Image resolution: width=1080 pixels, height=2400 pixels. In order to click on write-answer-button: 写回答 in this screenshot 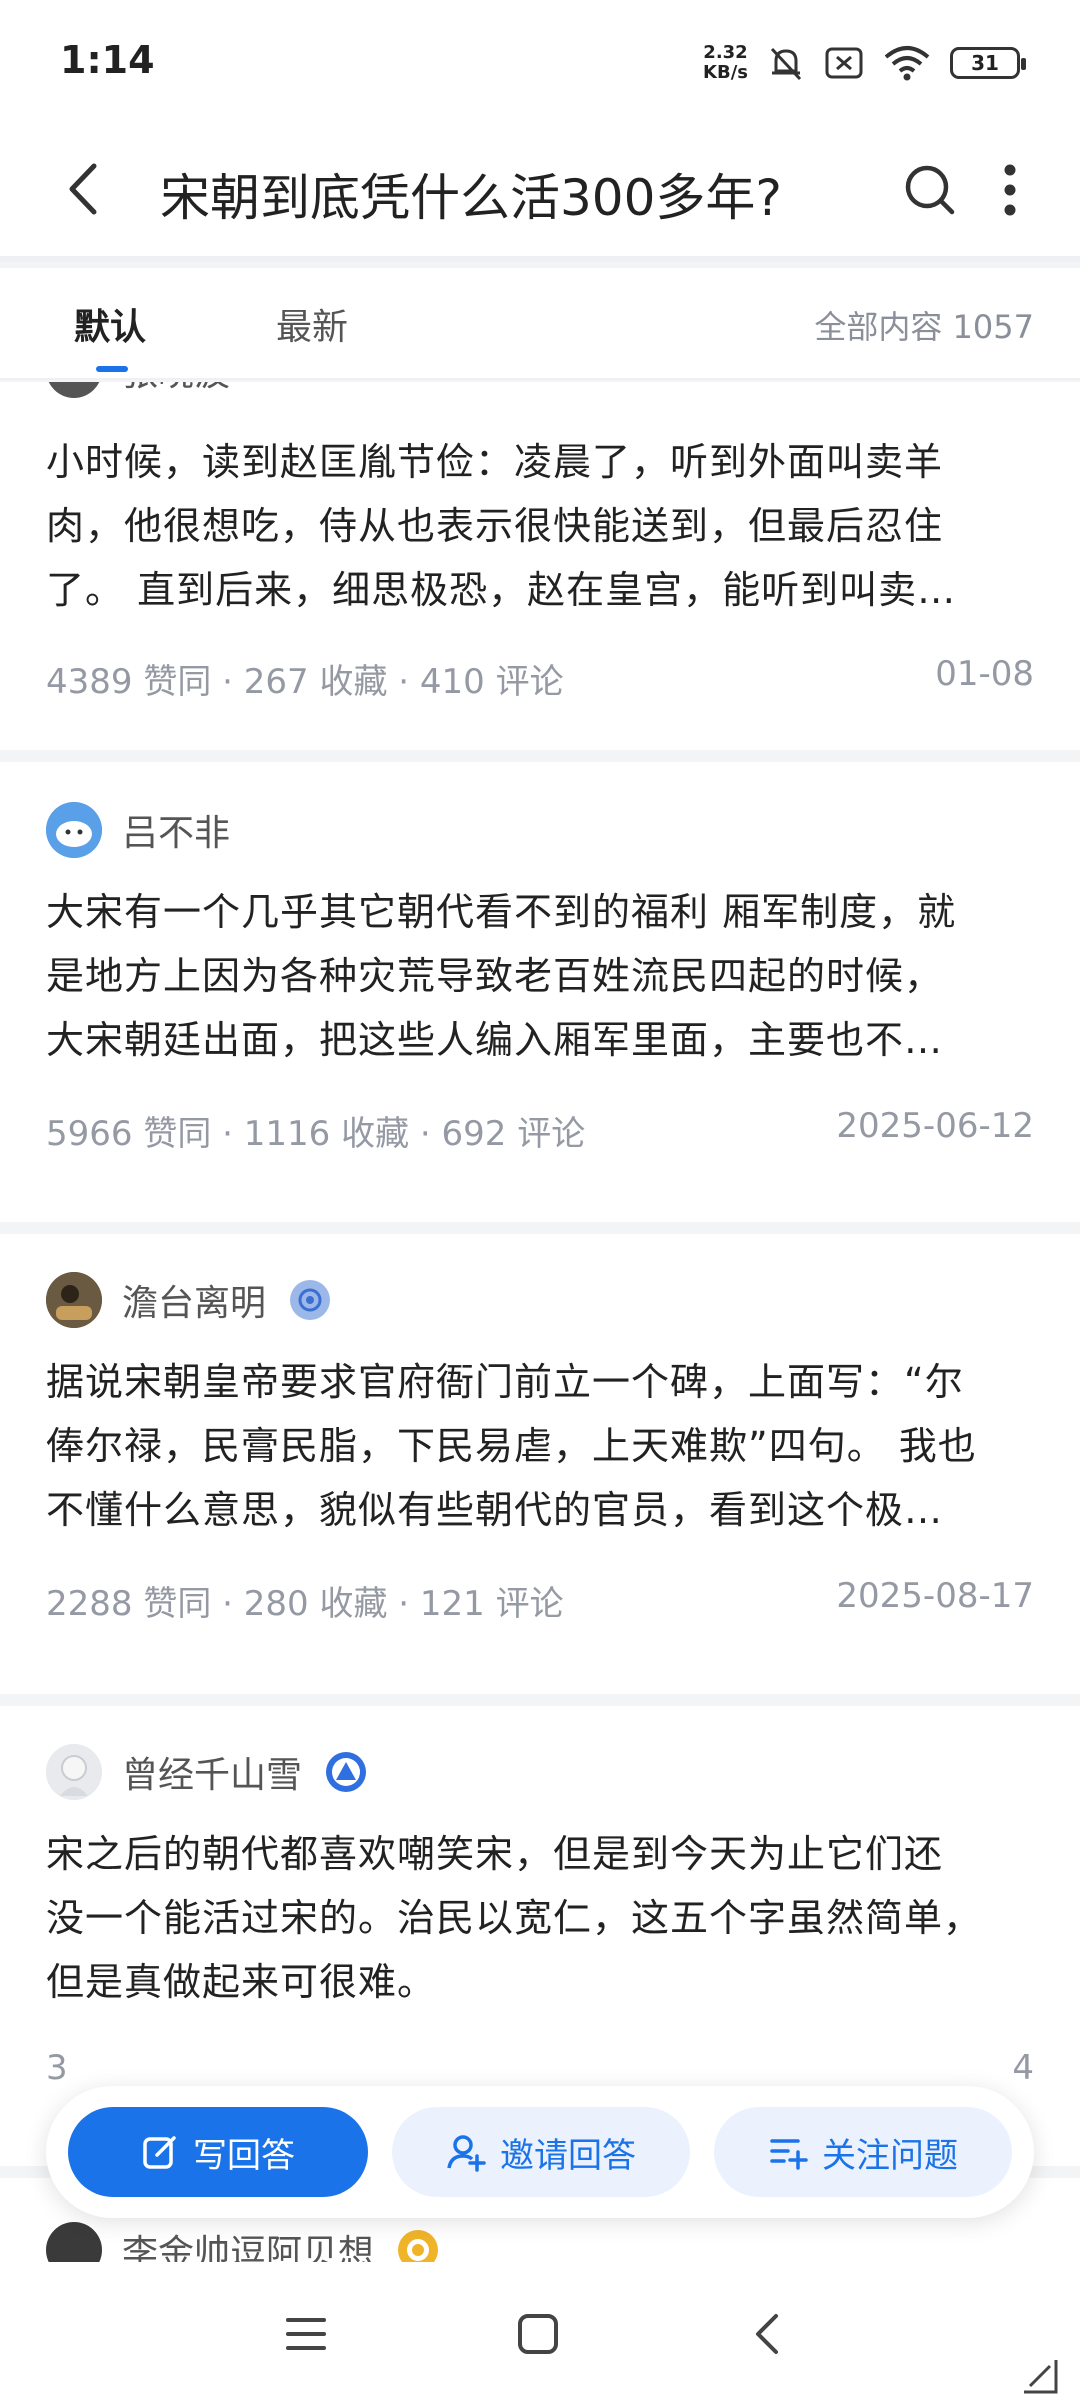, I will do `click(218, 2152)`.